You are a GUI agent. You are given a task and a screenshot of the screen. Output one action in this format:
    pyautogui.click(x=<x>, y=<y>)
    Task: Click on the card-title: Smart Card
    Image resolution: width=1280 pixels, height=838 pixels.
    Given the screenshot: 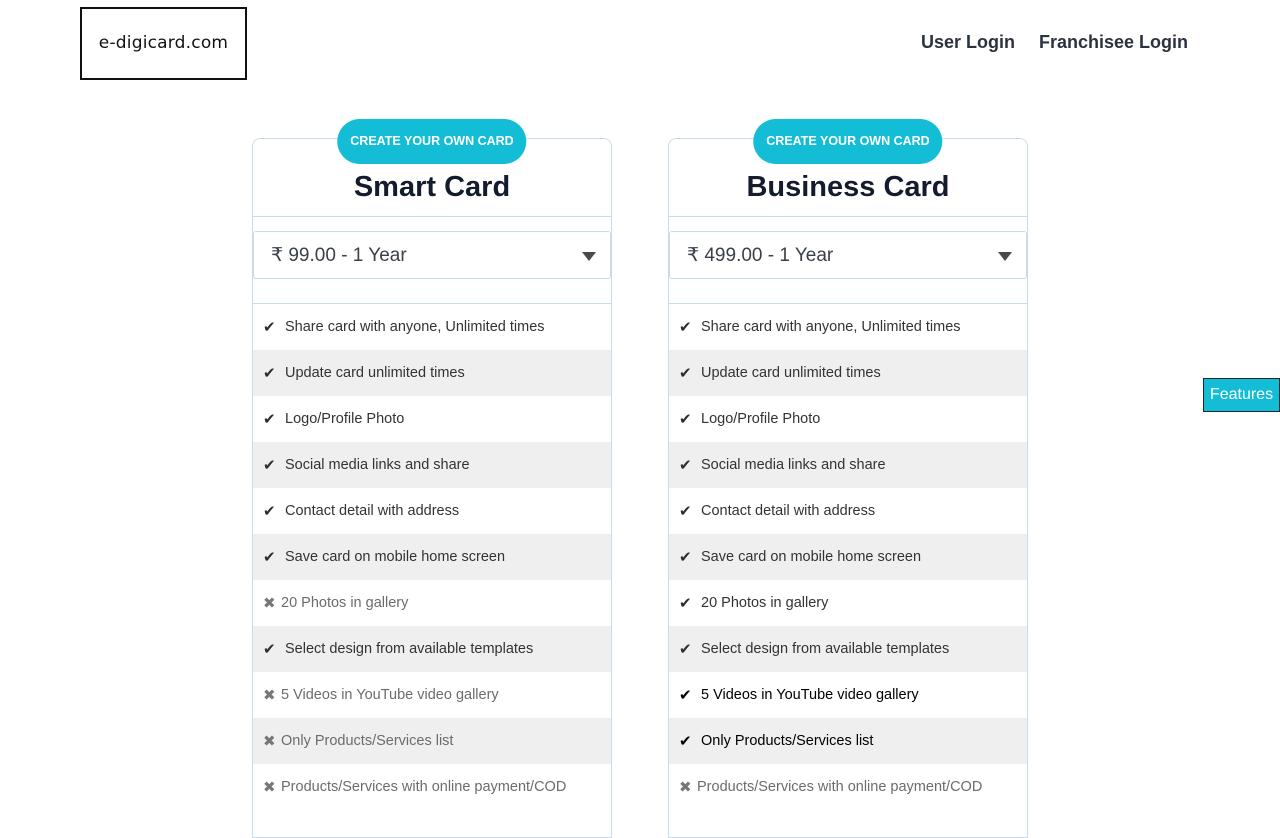 What is the action you would take?
    pyautogui.click(x=432, y=187)
    